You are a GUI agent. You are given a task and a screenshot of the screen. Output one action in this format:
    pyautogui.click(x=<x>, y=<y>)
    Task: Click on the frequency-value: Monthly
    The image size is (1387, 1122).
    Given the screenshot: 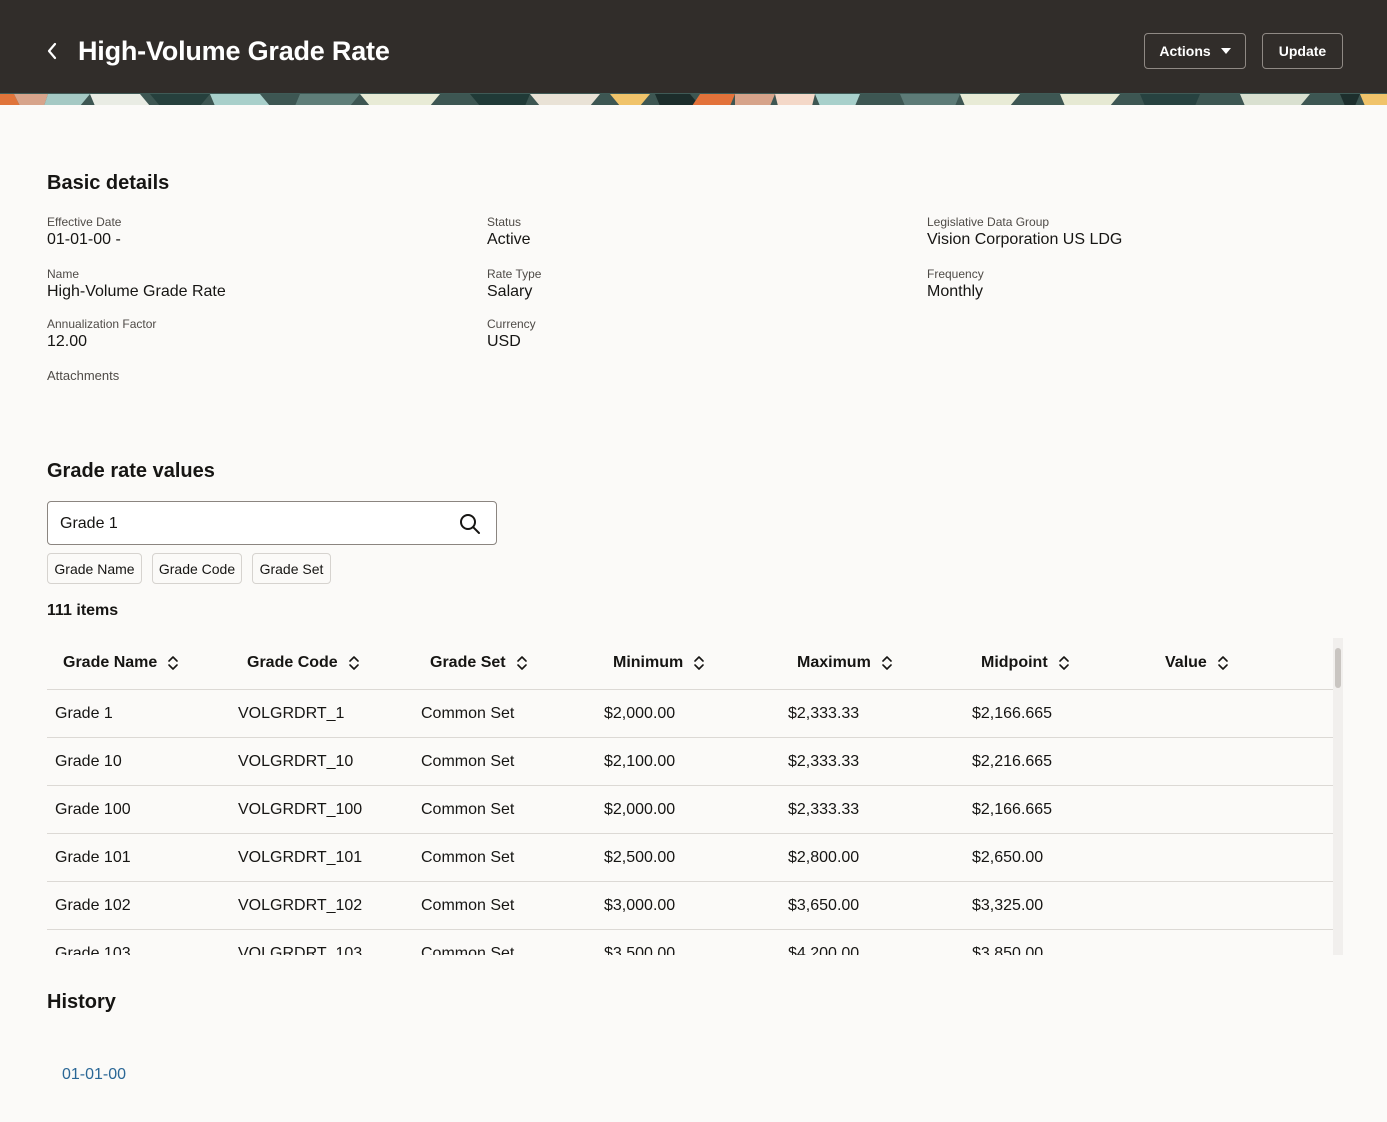 What is the action you would take?
    pyautogui.click(x=955, y=291)
    